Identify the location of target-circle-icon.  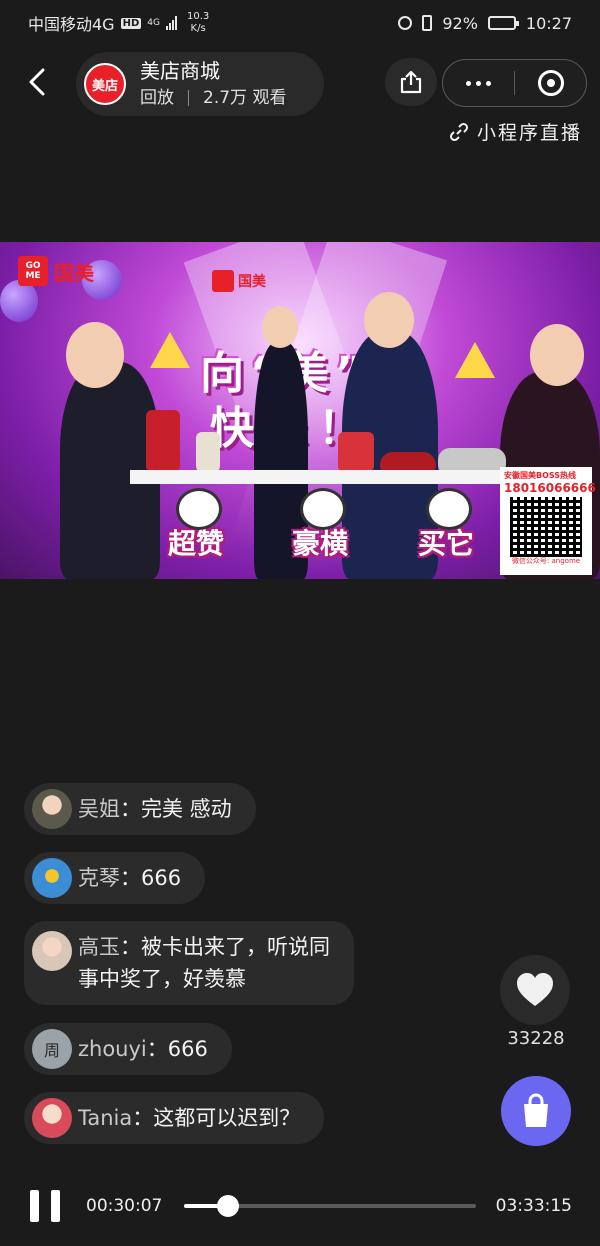
(550, 83).